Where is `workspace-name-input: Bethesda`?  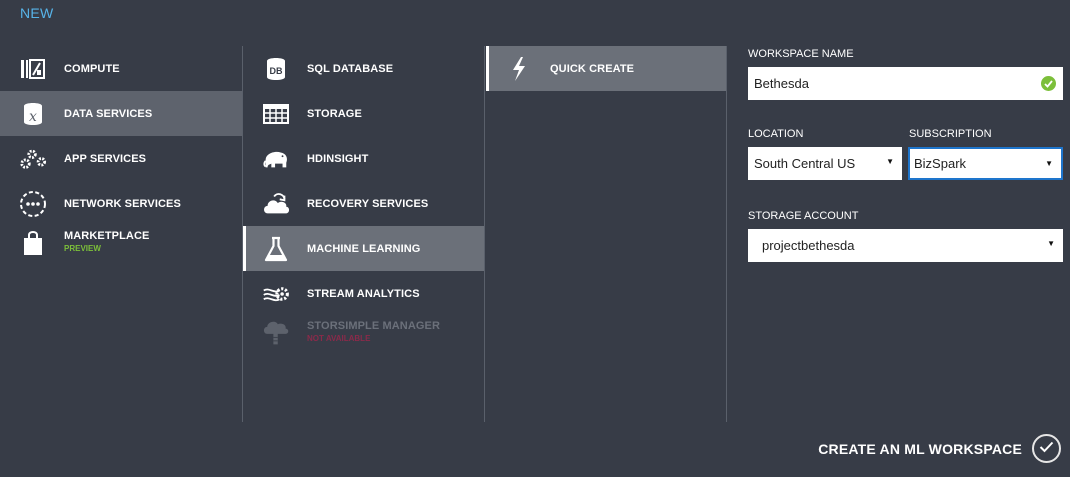 workspace-name-input: Bethesda is located at coordinates (905, 83).